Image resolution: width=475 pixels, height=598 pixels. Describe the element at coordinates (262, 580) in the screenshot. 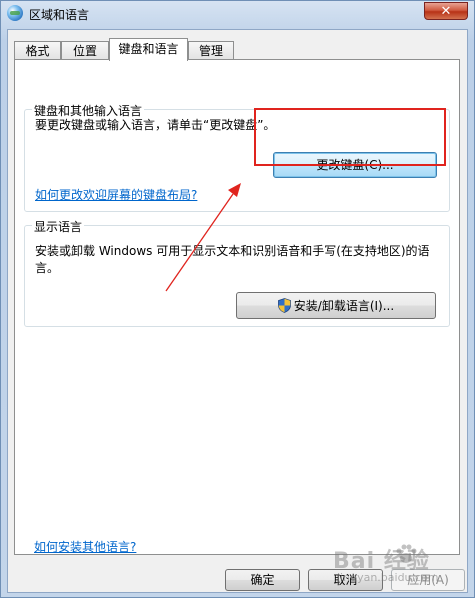

I see `ok-button: 确定` at that location.